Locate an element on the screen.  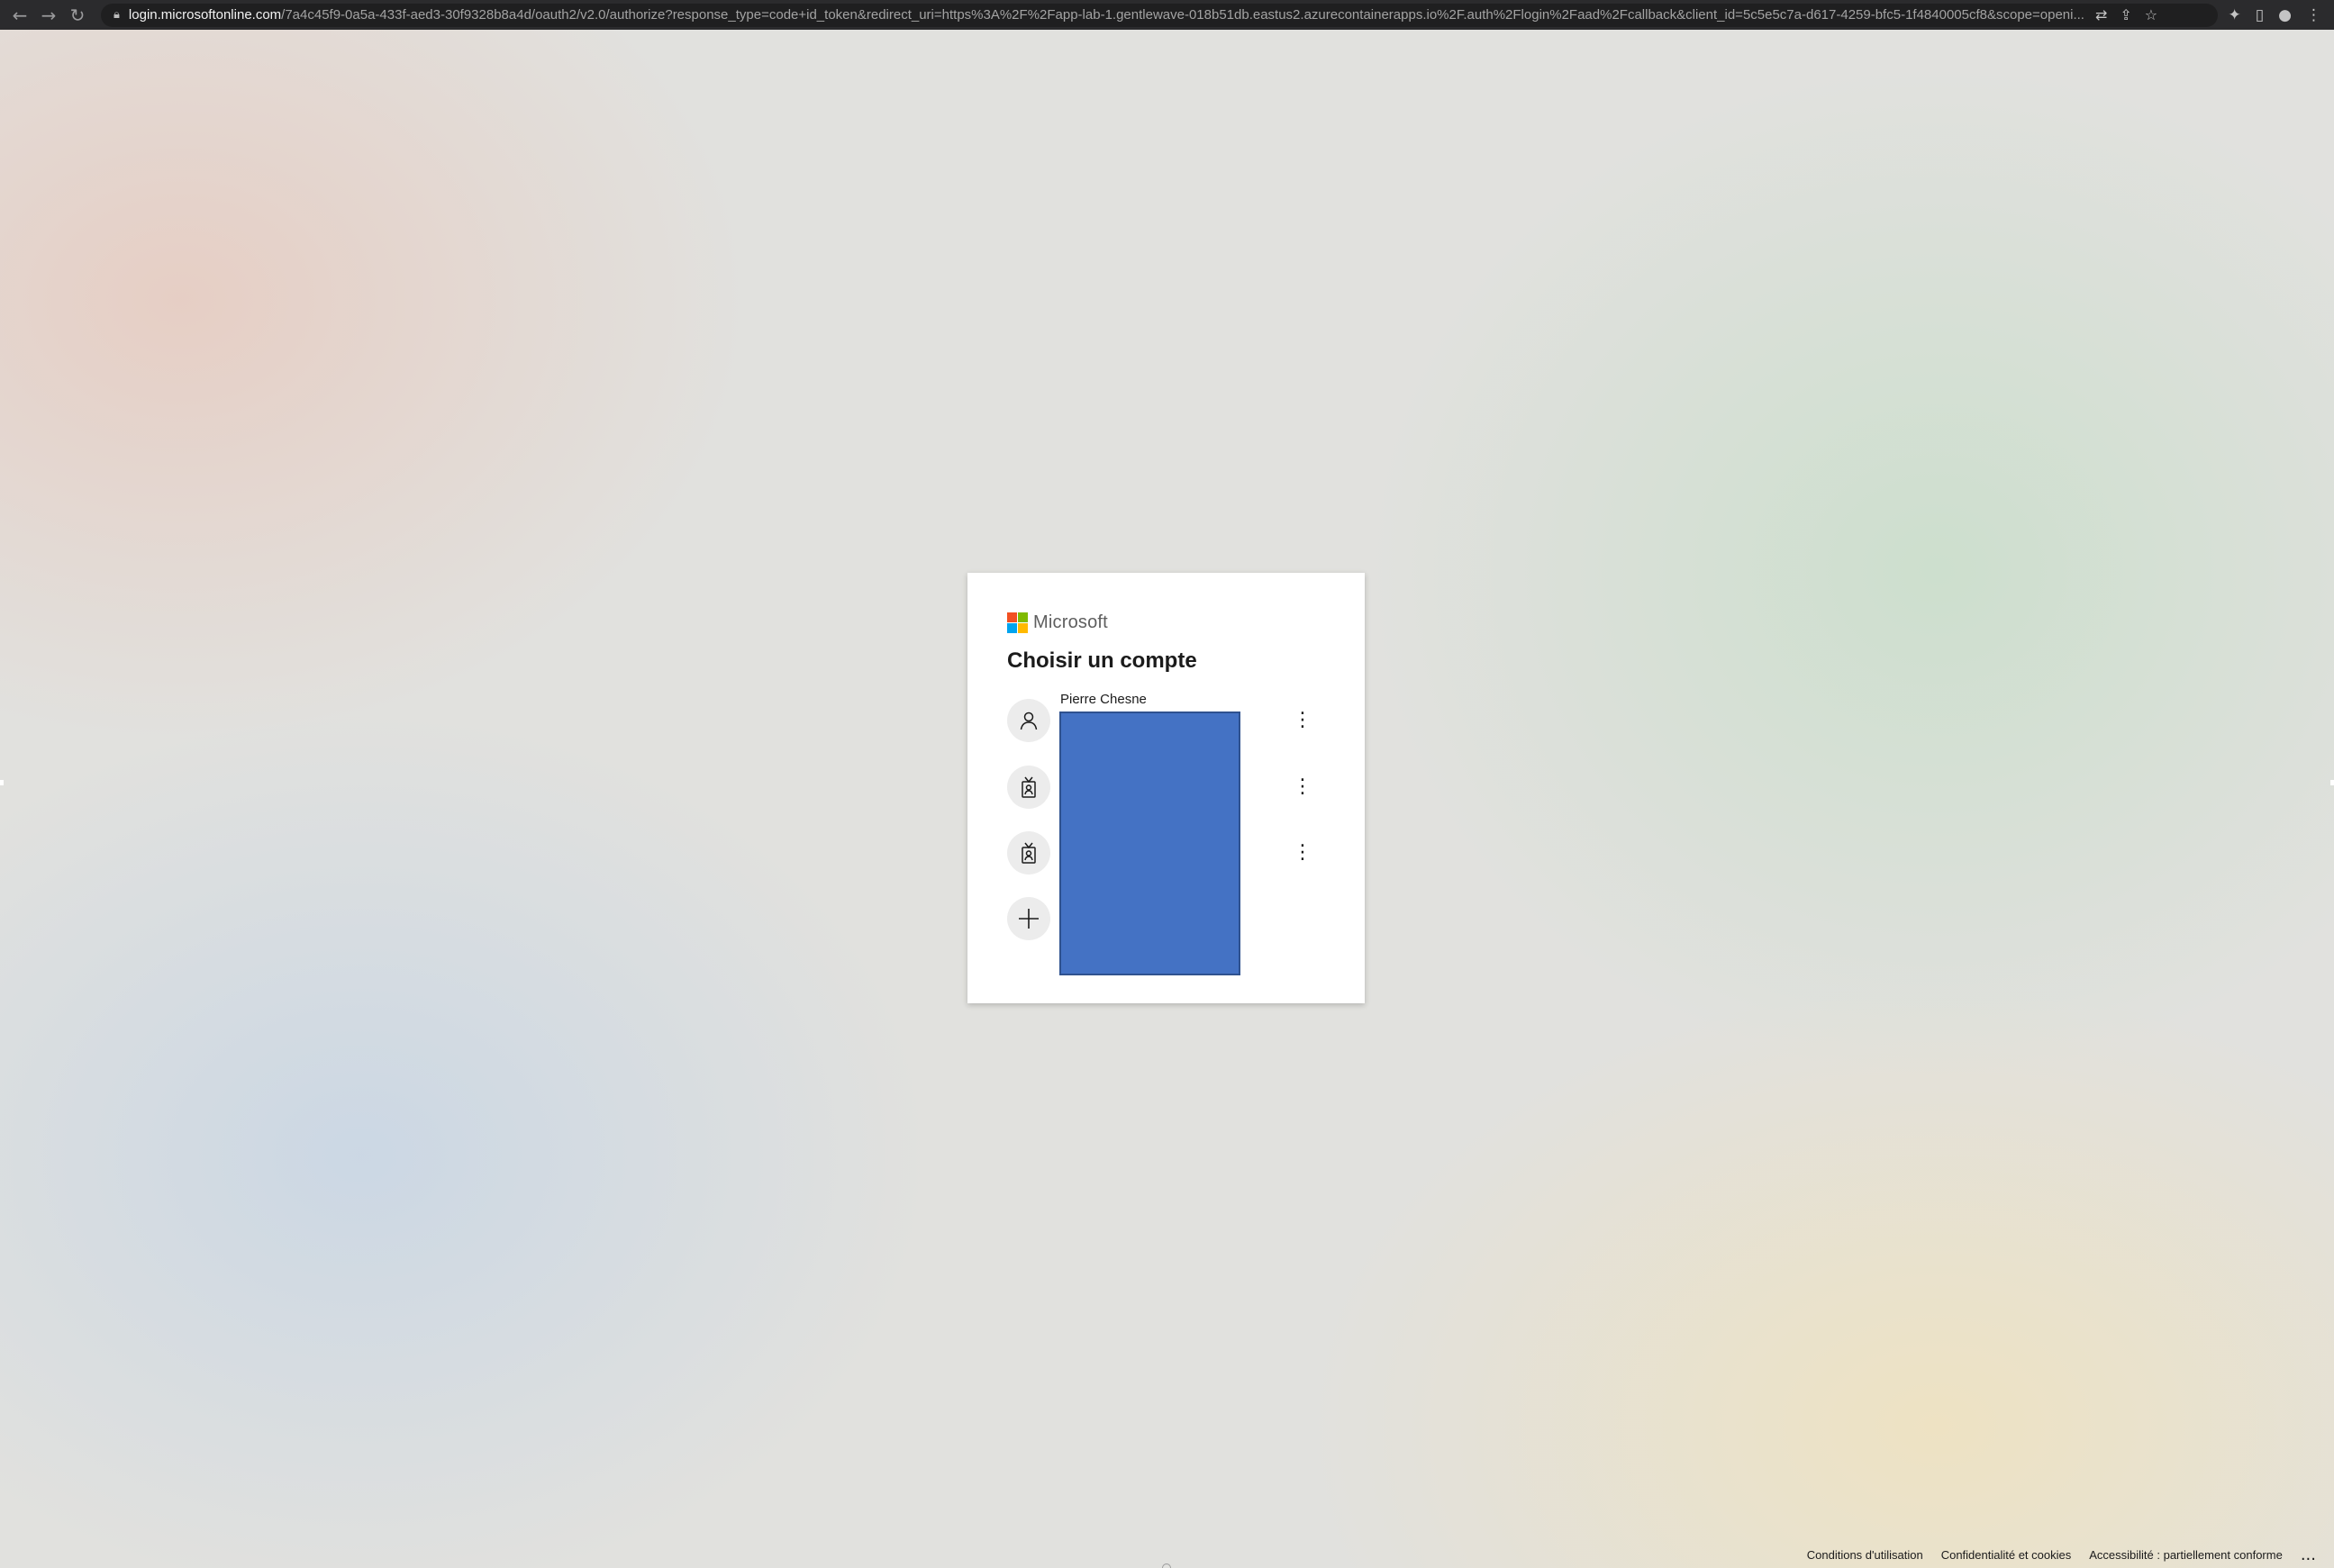
microsoft-logo: Microsoft is located at coordinates (1057, 622).